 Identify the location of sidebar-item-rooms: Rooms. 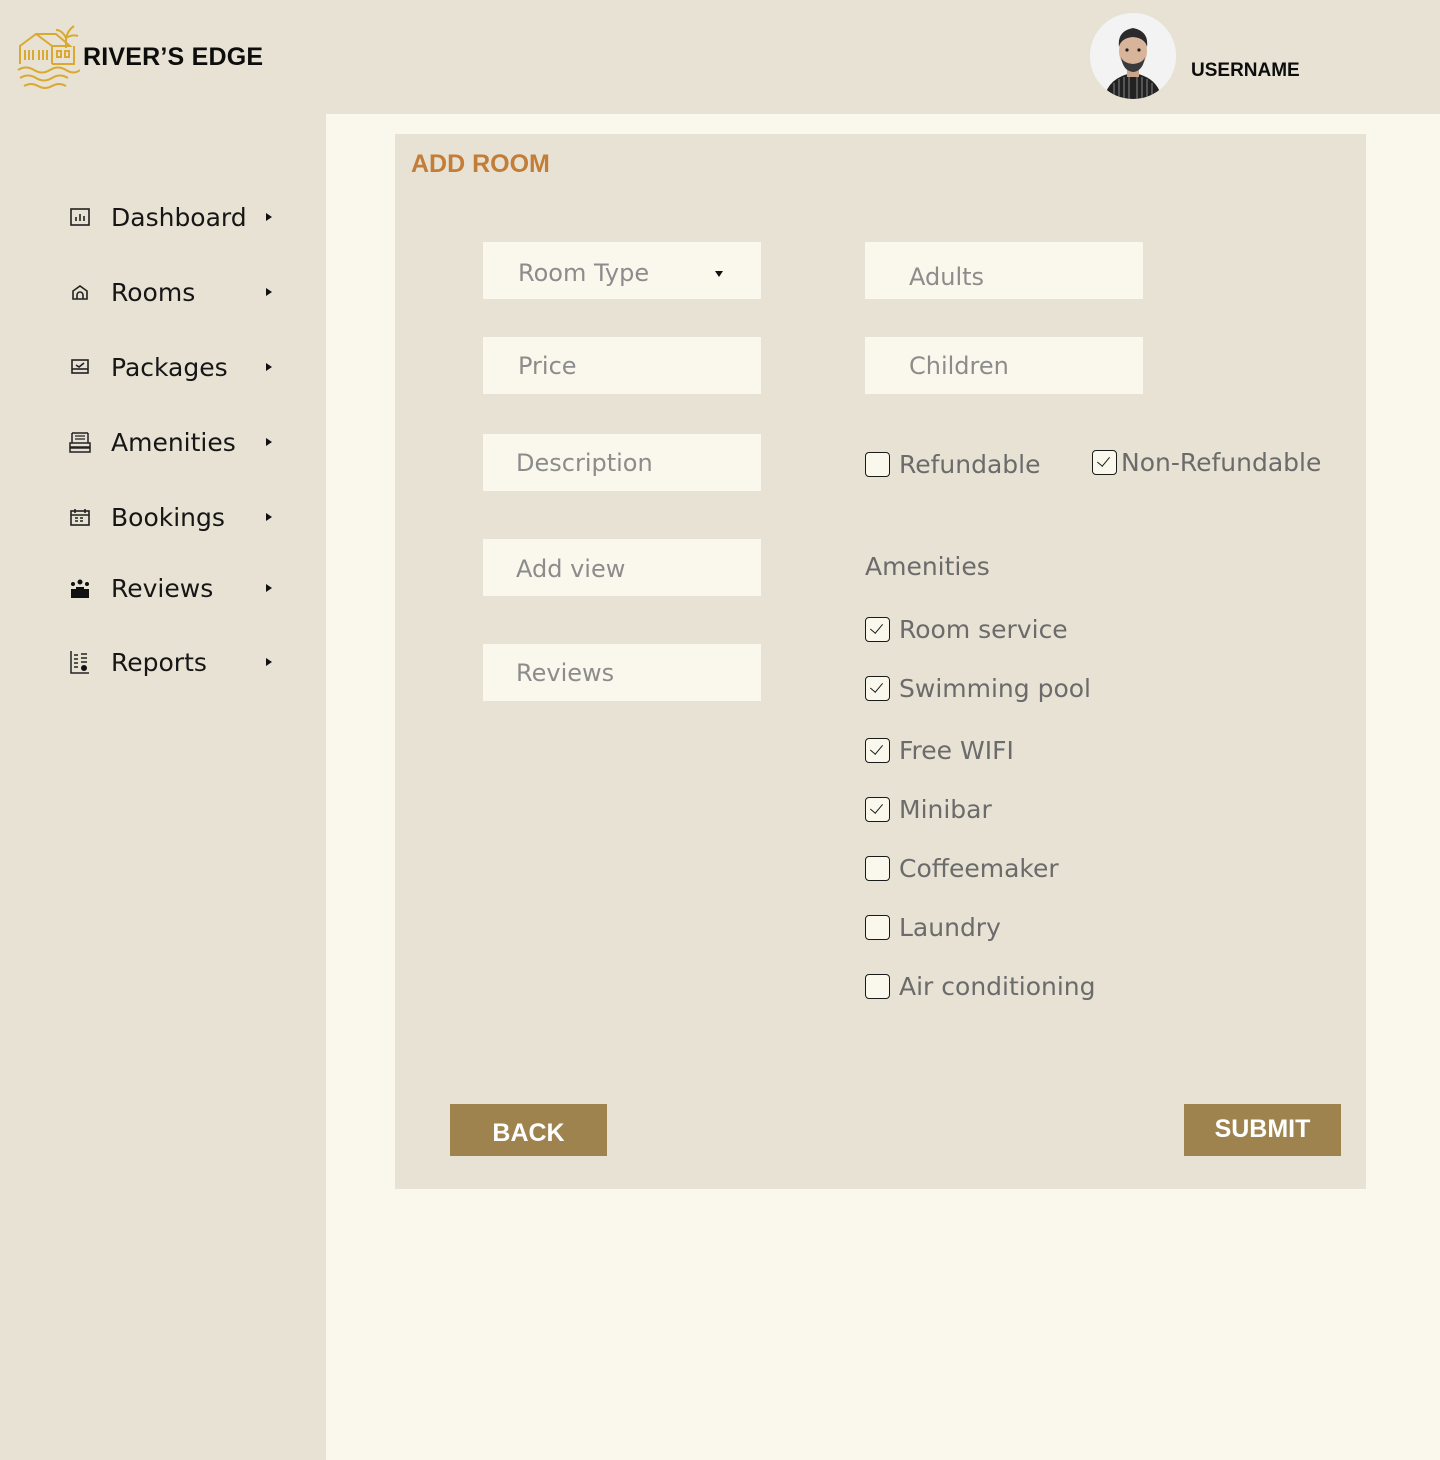
(176, 292).